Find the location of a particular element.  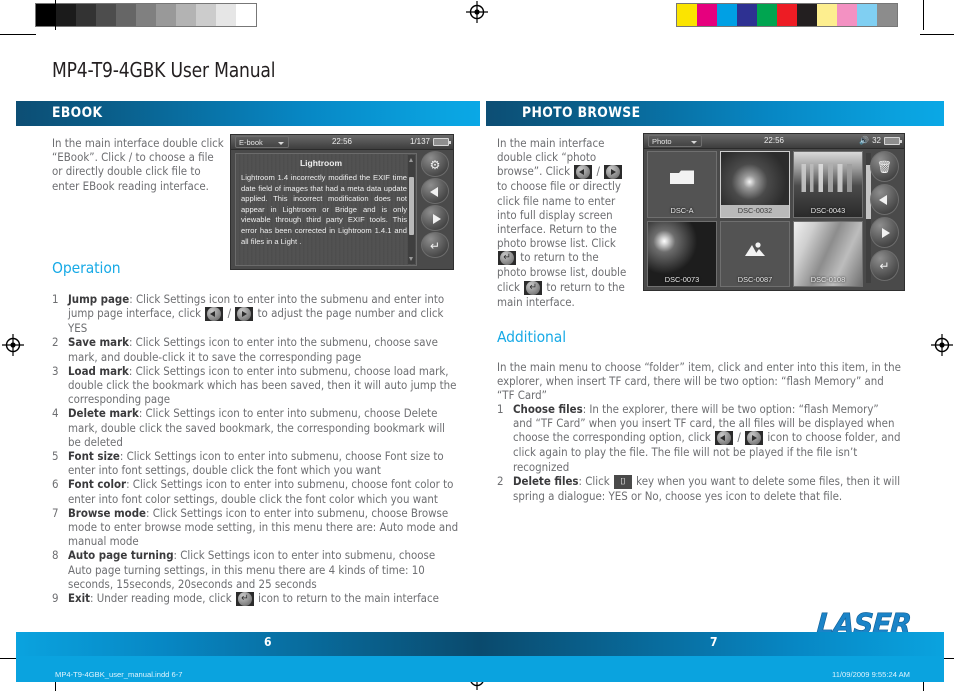

list-item-term: Save mark is located at coordinates (98, 342).